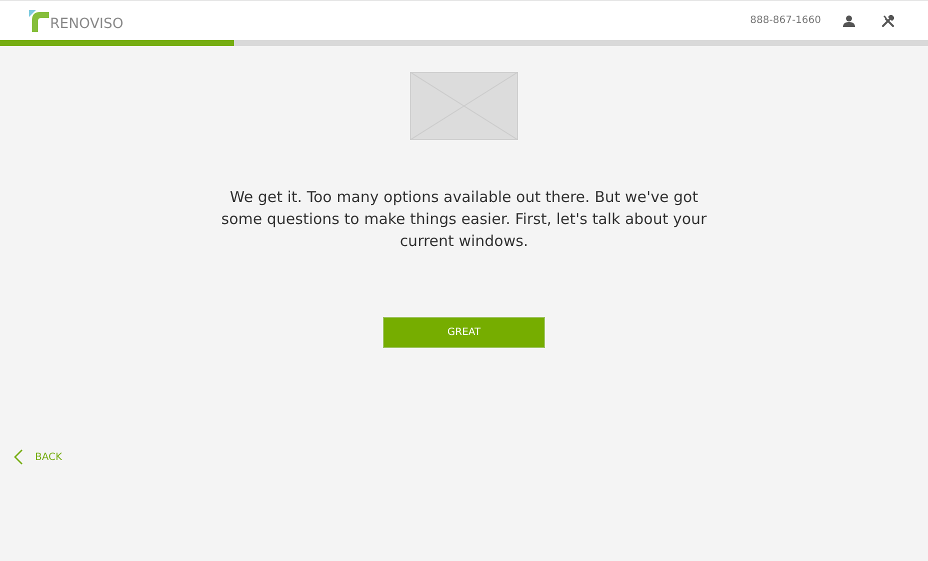 This screenshot has height=561, width=928. What do you see at coordinates (888, 20) in the screenshot?
I see `tools-icon` at bounding box center [888, 20].